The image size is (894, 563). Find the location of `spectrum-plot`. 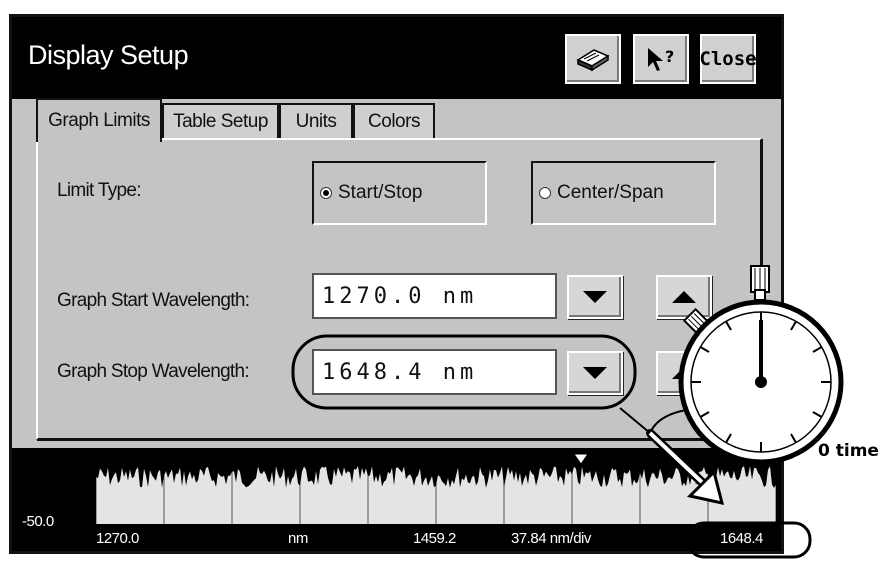

spectrum-plot is located at coordinates (436, 488).